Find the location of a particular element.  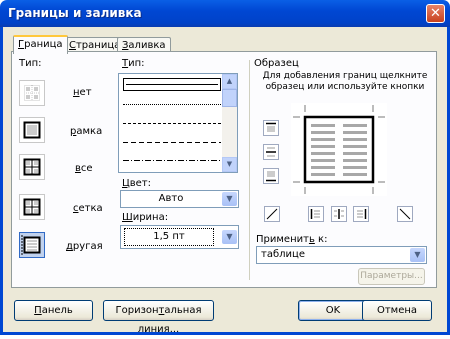

setting-custom-label: другая is located at coordinates (84, 246).